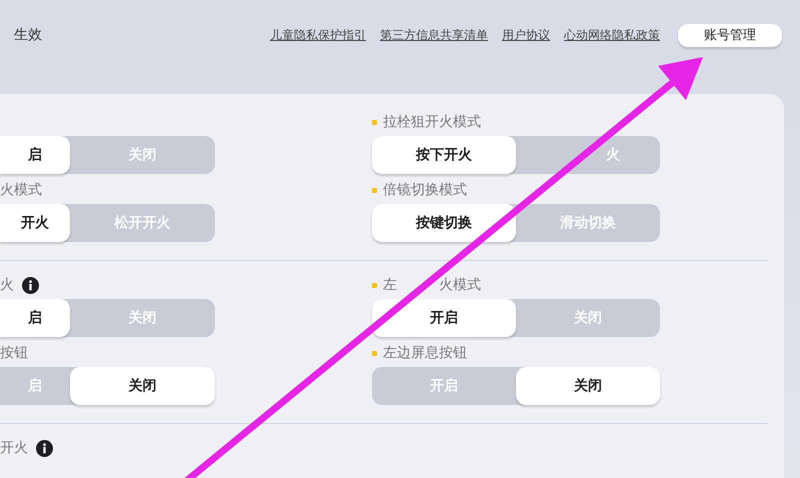 Image resolution: width=800 pixels, height=478 pixels. I want to click on setting-label: 按钮, so click(14, 353).